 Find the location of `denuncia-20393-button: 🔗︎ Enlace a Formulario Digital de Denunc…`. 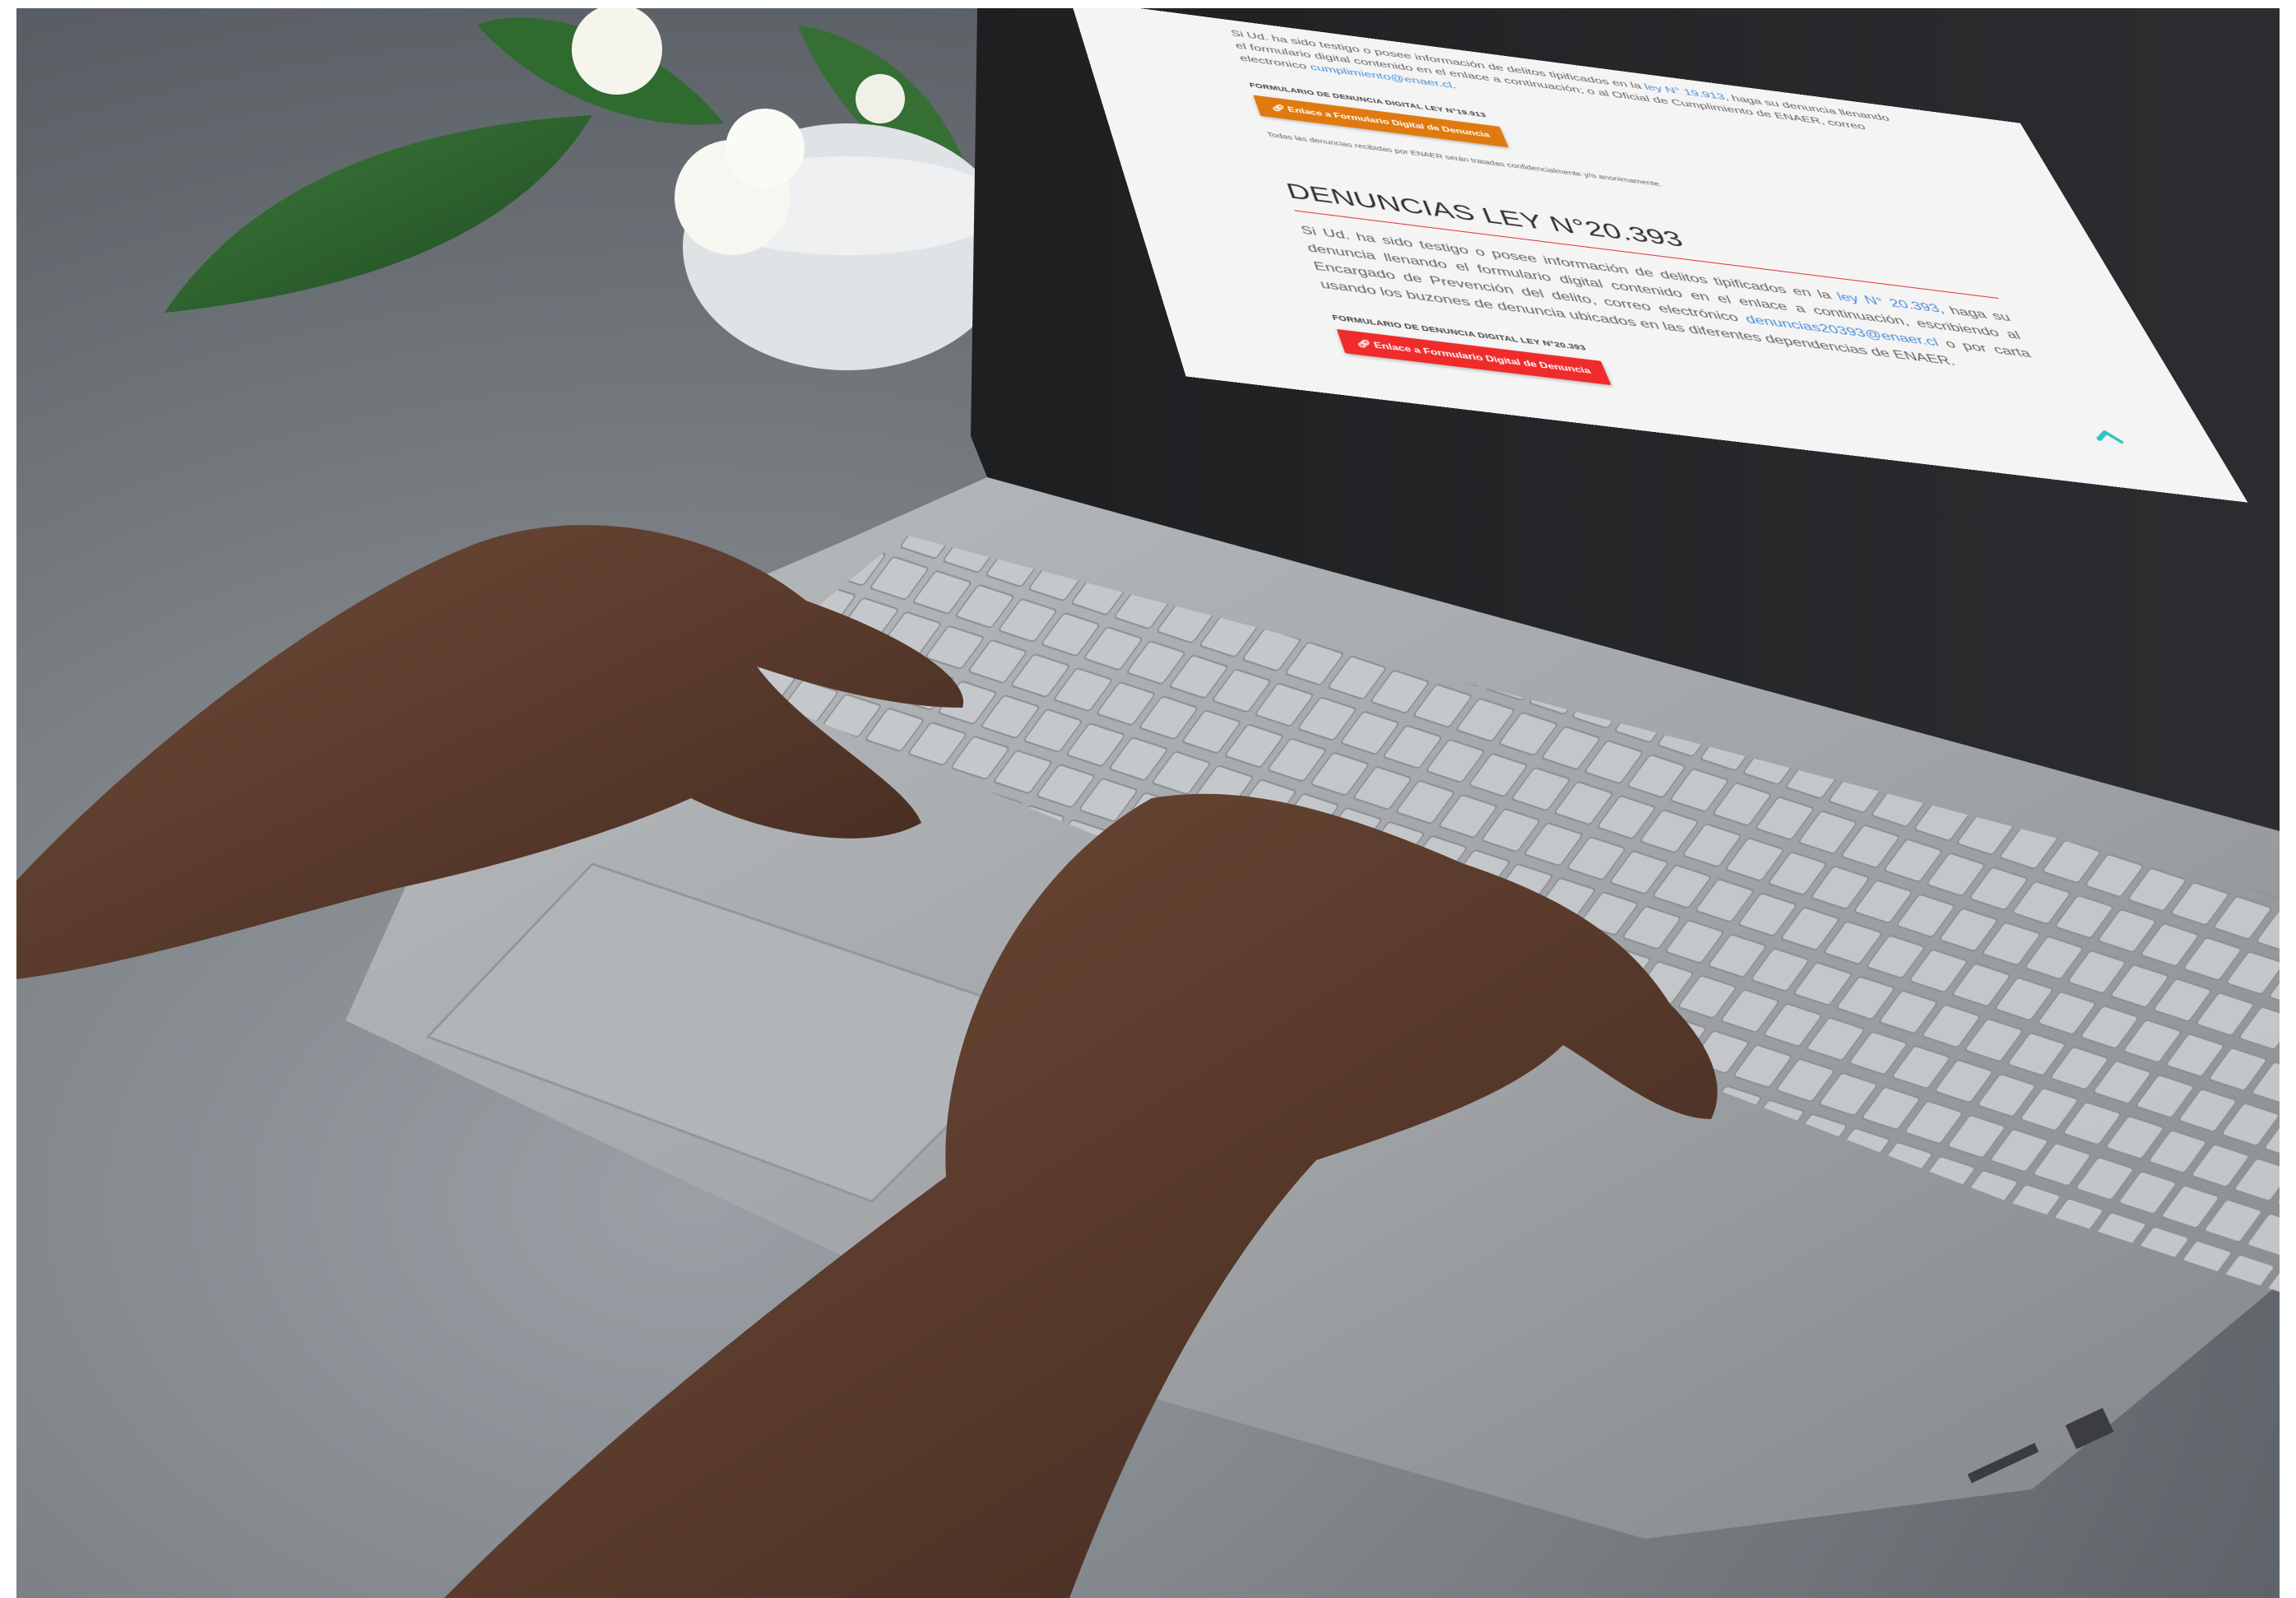

denuncia-20393-button: 🔗︎ Enlace a Formulario Digital de Denunc… is located at coordinates (1474, 357).